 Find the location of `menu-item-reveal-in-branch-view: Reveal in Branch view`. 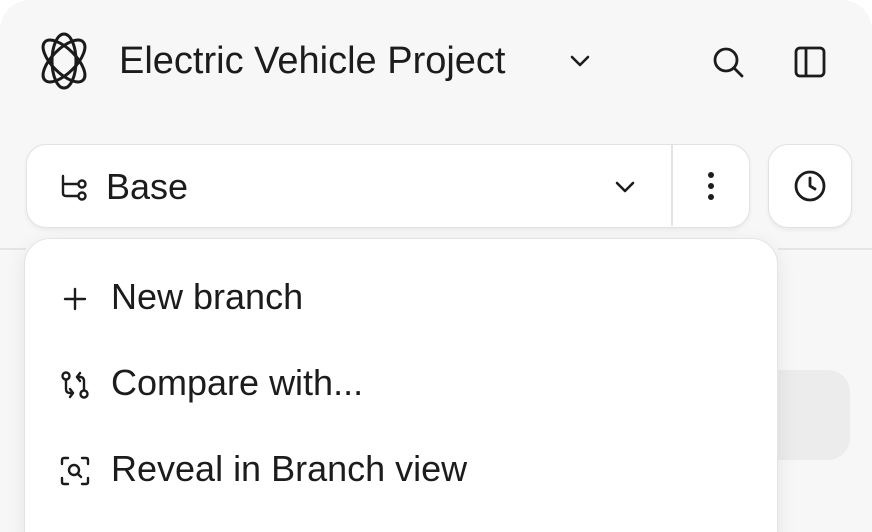

menu-item-reveal-in-branch-view: Reveal in Branch view is located at coordinates (400, 471).